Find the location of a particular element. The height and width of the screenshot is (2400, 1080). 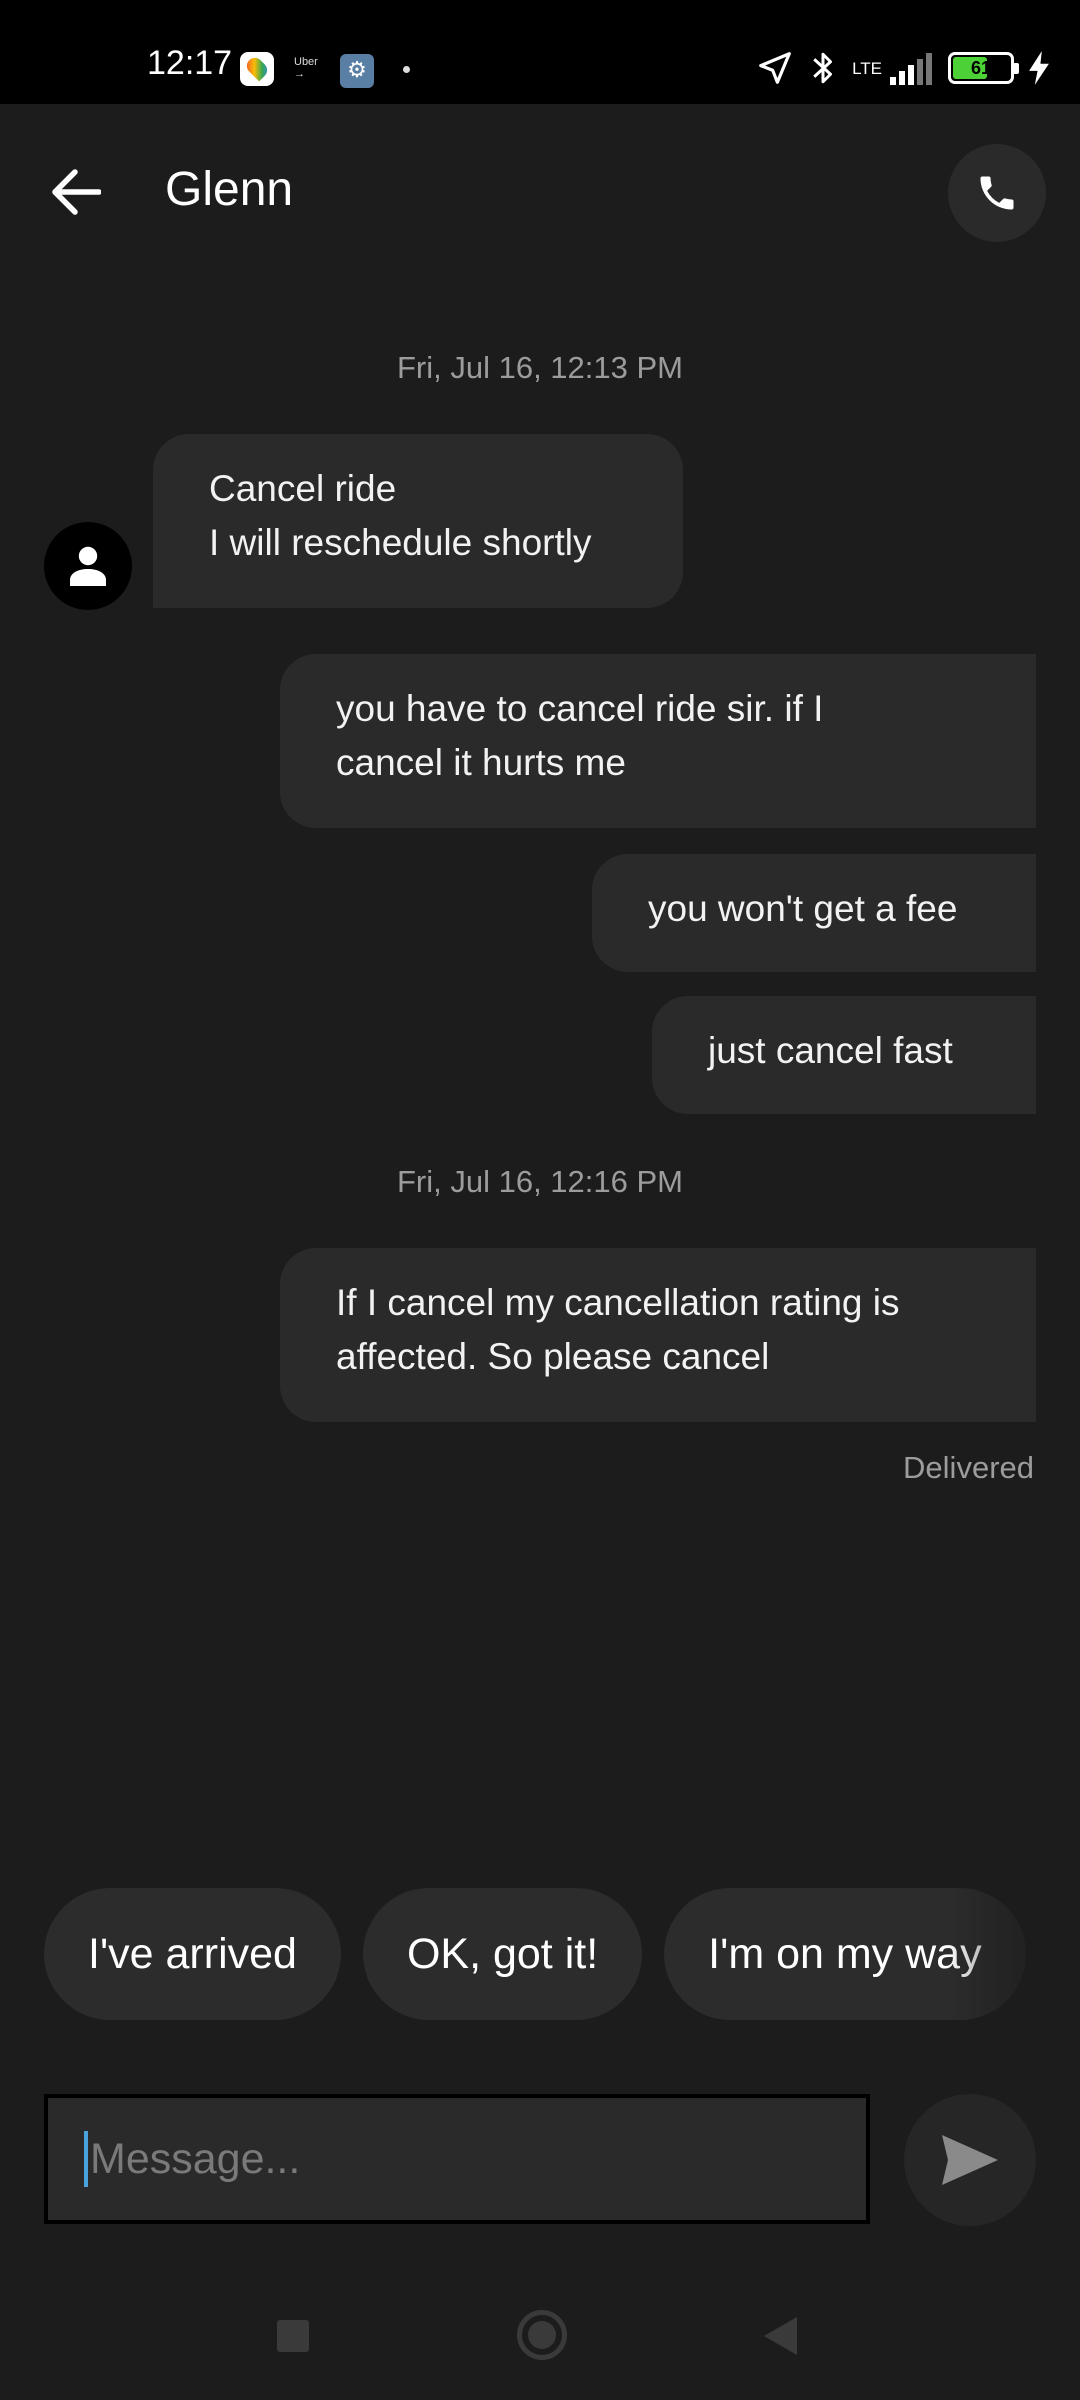

quick-replies: I've arrived OK, got it! I'm on my way is located at coordinates (540, 1954).